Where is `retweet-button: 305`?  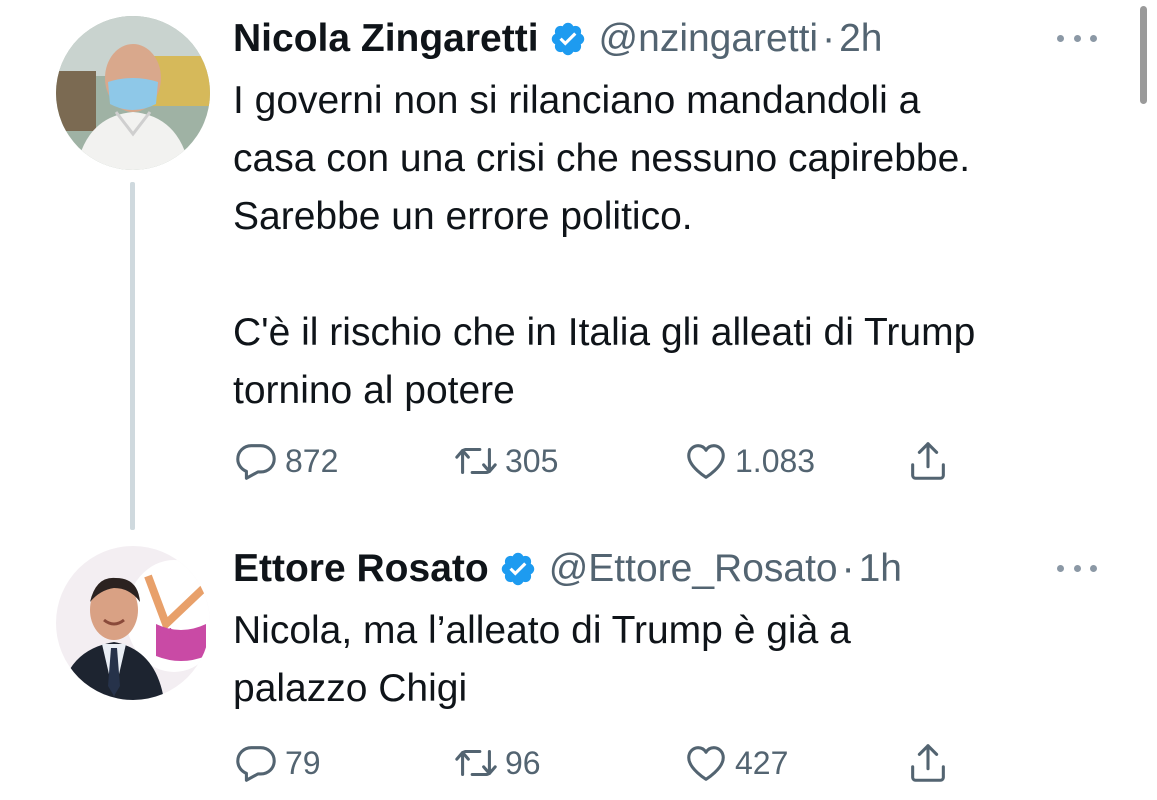 retweet-button: 305 is located at coordinates (505, 461).